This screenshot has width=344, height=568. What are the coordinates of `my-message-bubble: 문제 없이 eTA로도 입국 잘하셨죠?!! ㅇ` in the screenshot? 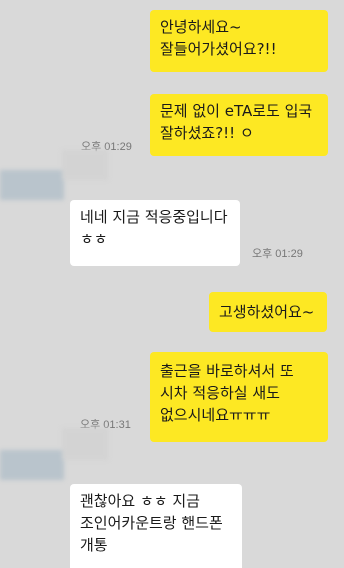 It's located at (239, 125).